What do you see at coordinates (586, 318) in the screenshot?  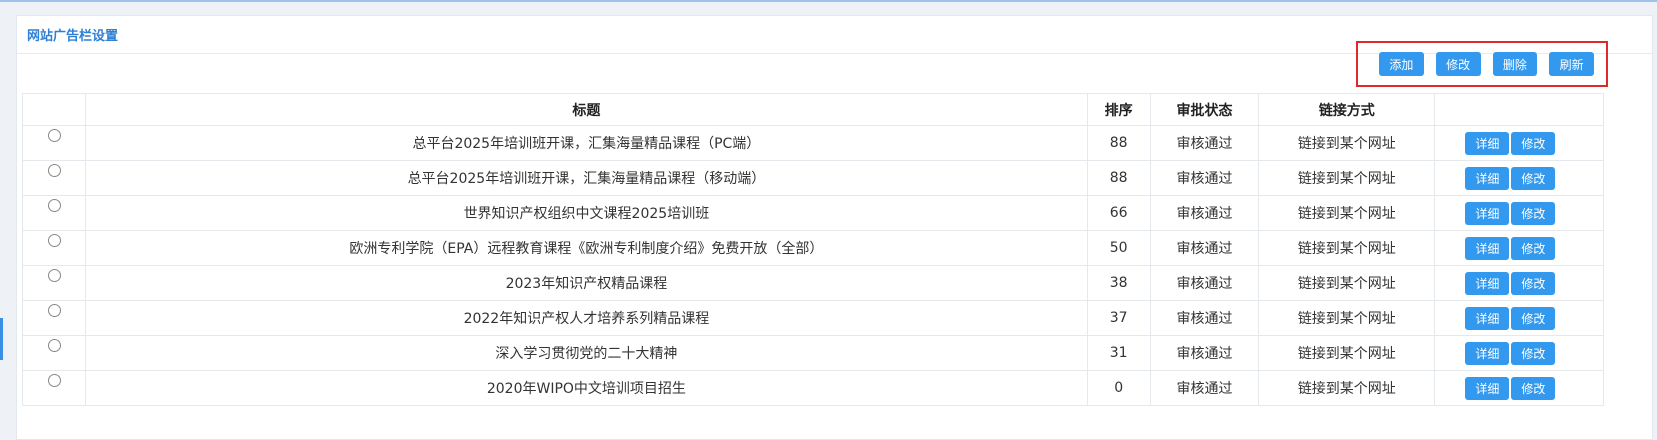 I see `row-title: 2022年知识产权人才培养系列精品课程` at bounding box center [586, 318].